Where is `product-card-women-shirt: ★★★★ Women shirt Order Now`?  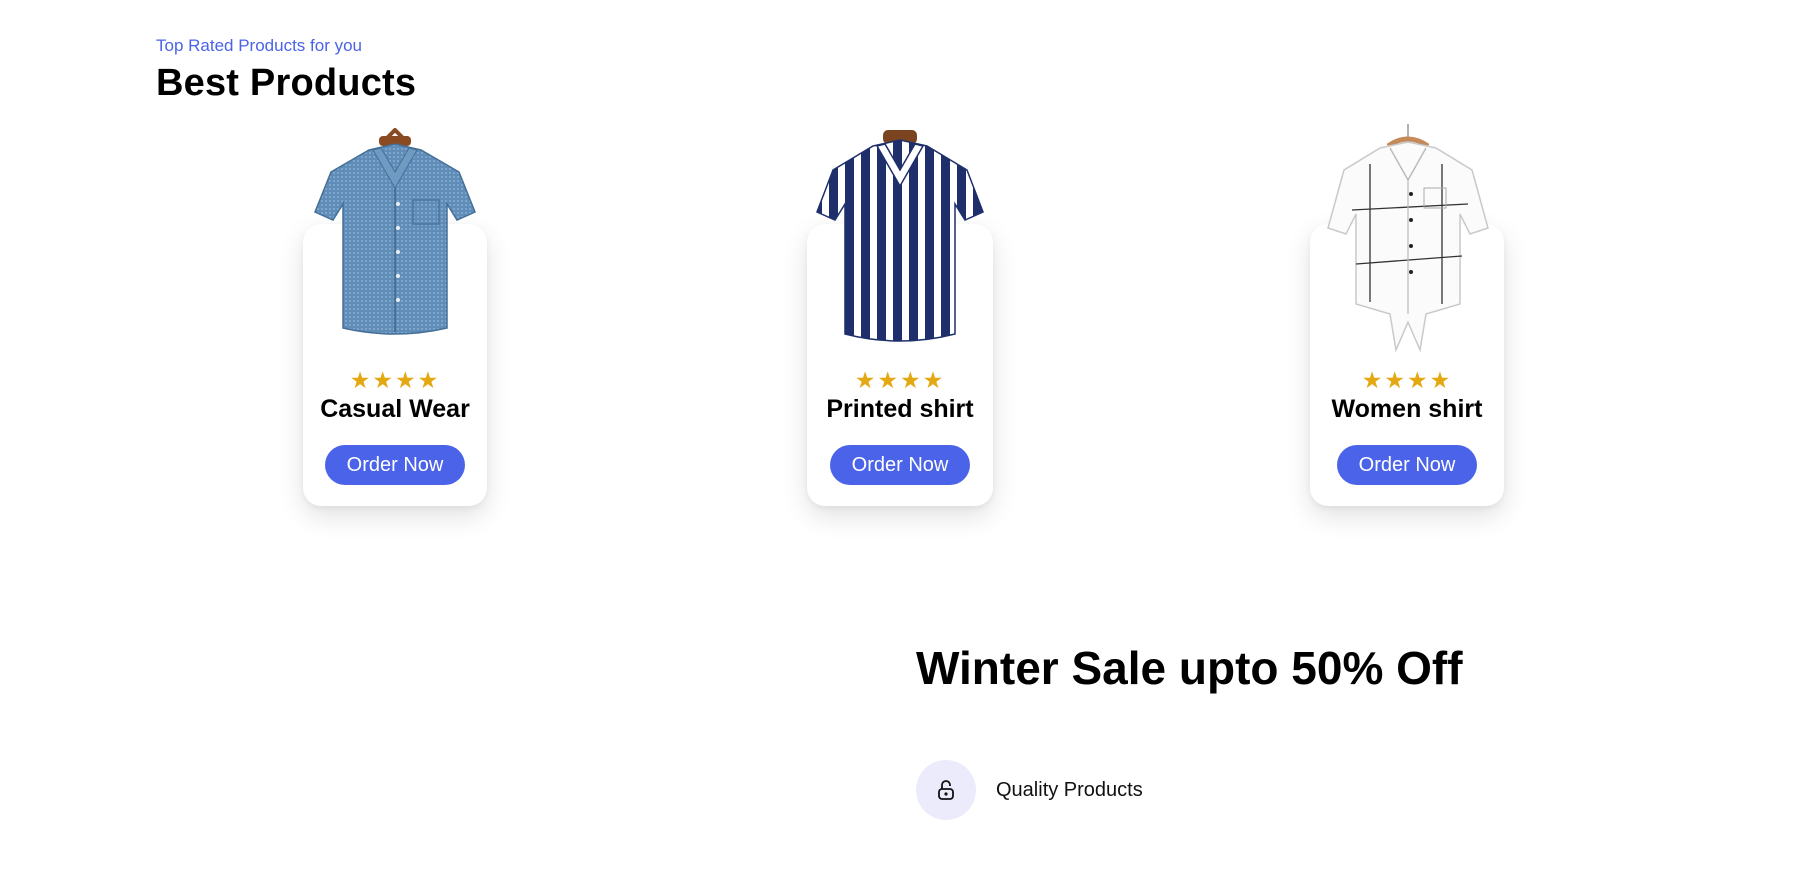
product-card-women-shirt: ★★★★ Women shirt Order Now is located at coordinates (1407, 315).